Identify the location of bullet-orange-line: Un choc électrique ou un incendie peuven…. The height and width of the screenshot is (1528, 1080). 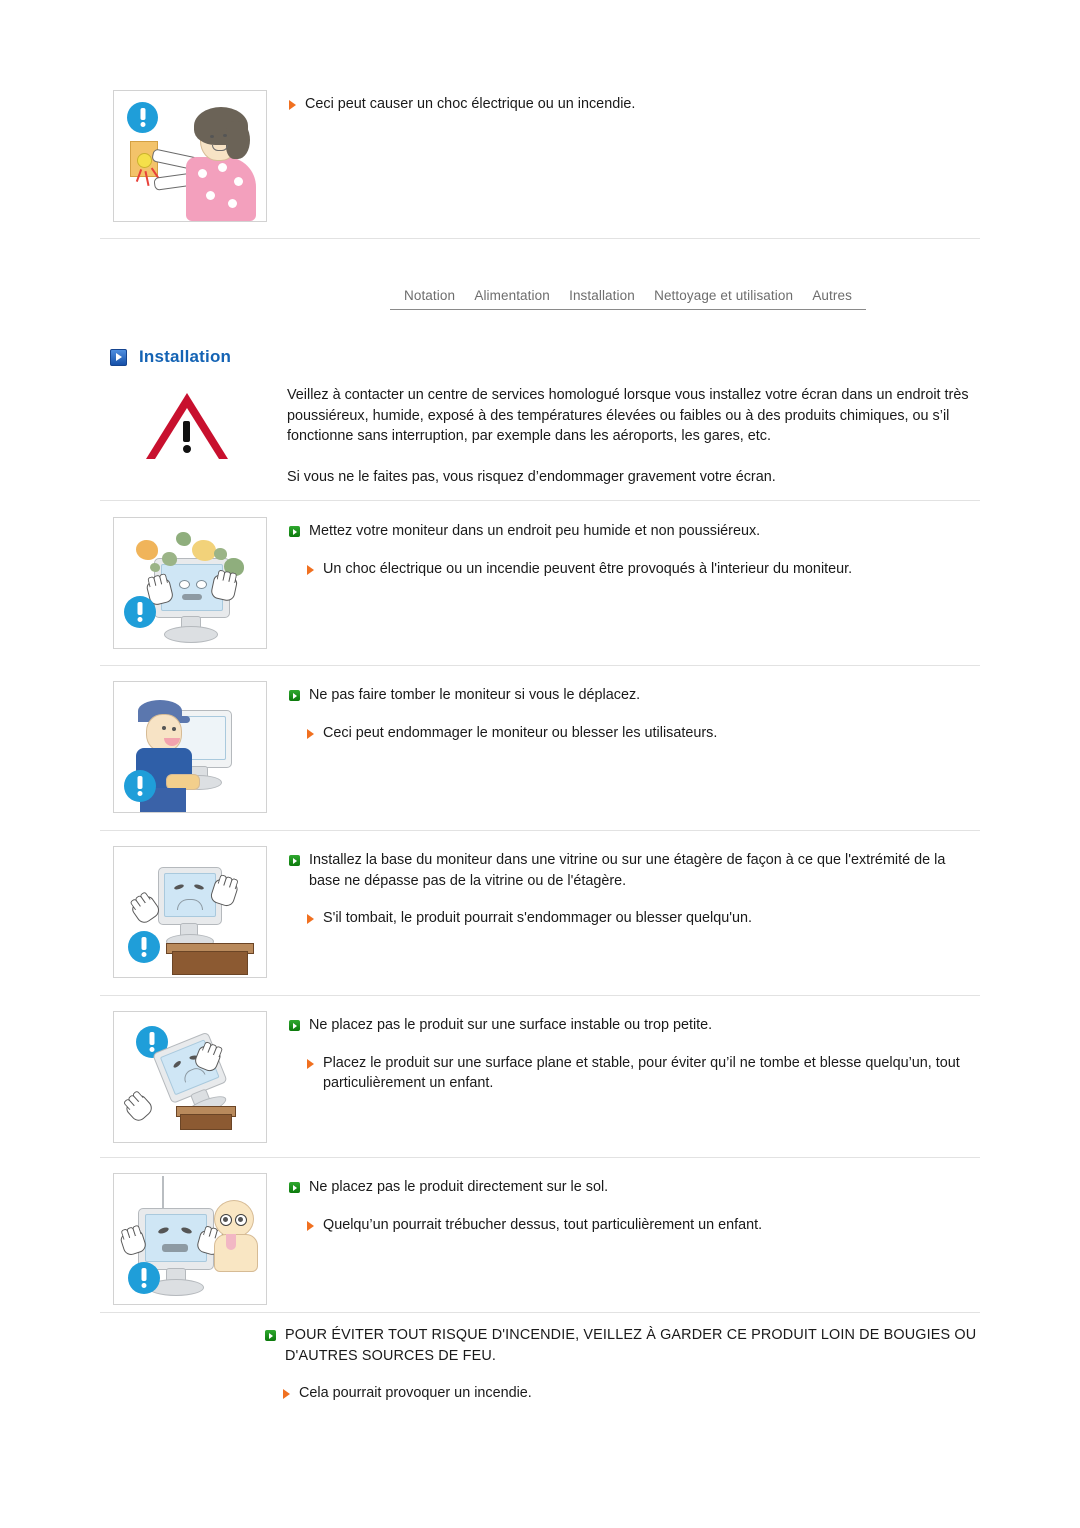
(634, 569).